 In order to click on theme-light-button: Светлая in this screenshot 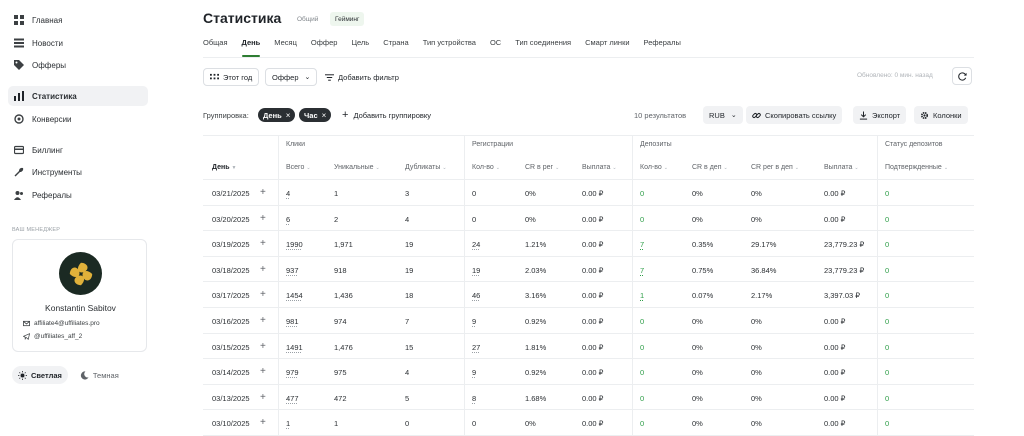, I will do `click(40, 375)`.